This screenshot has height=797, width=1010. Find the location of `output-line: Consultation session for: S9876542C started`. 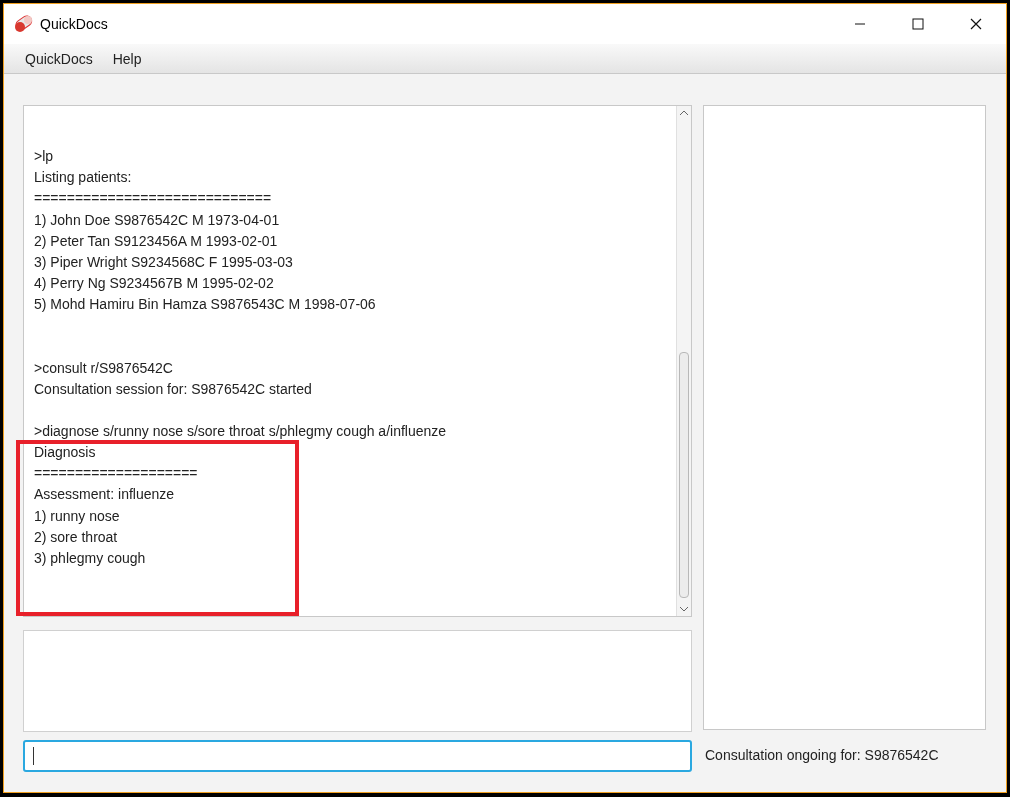

output-line: Consultation session for: S9876542C started is located at coordinates (173, 389).